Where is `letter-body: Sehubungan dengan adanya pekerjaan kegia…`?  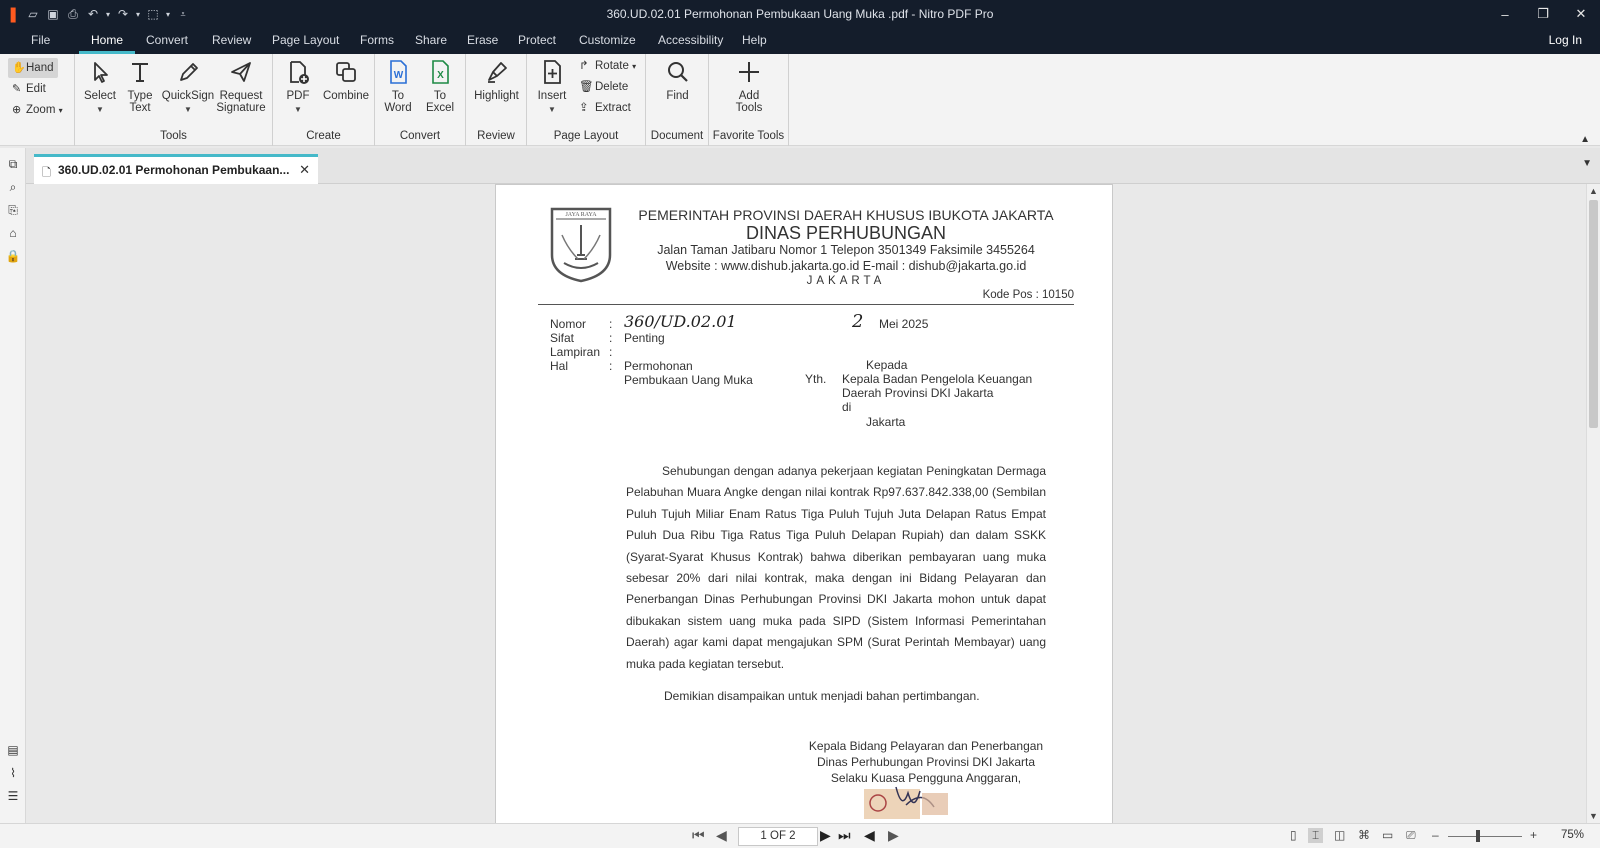 letter-body: Sehubungan dengan adanya pekerjaan kegia… is located at coordinates (836, 567).